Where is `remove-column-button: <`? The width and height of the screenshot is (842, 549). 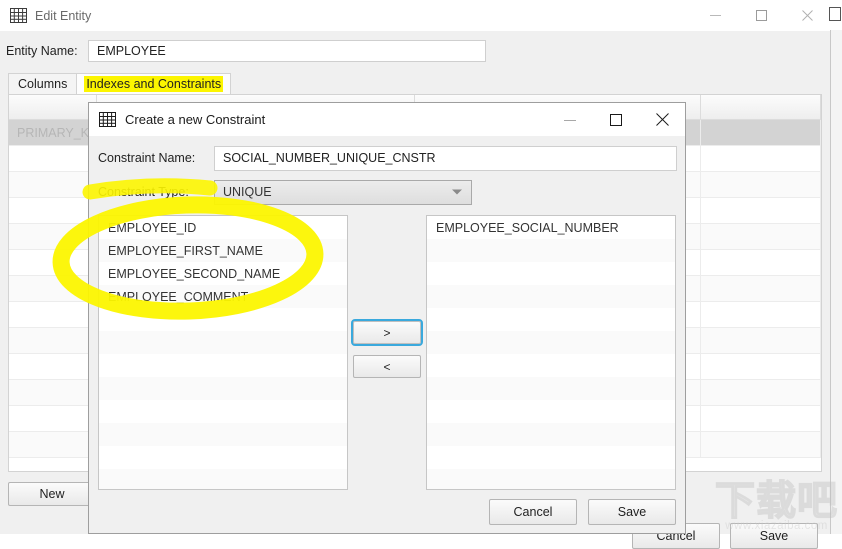
remove-column-button: < is located at coordinates (387, 366).